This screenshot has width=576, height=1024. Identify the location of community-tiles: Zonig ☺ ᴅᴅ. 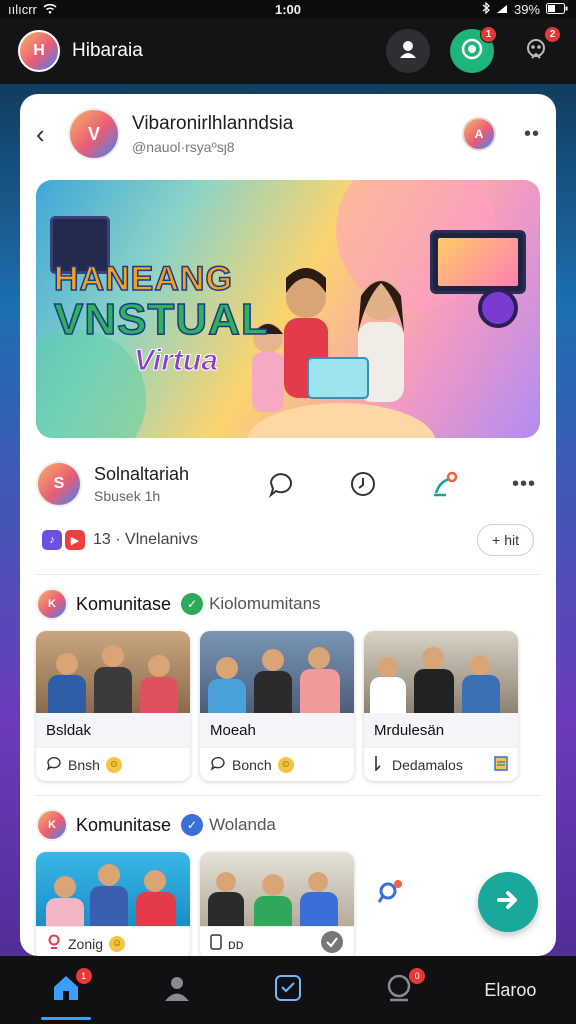
(288, 904).